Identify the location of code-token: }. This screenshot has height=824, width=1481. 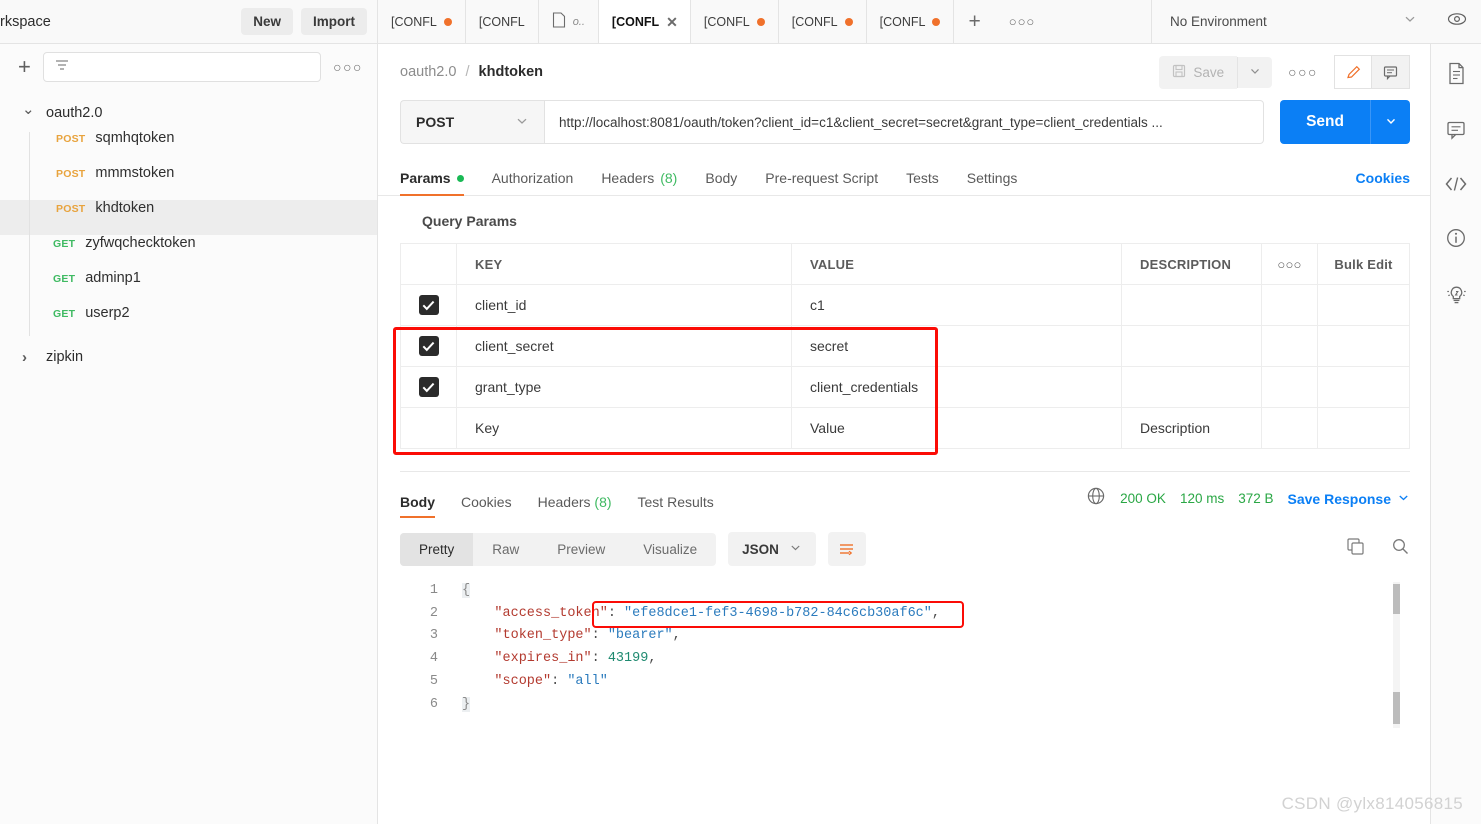
(466, 704).